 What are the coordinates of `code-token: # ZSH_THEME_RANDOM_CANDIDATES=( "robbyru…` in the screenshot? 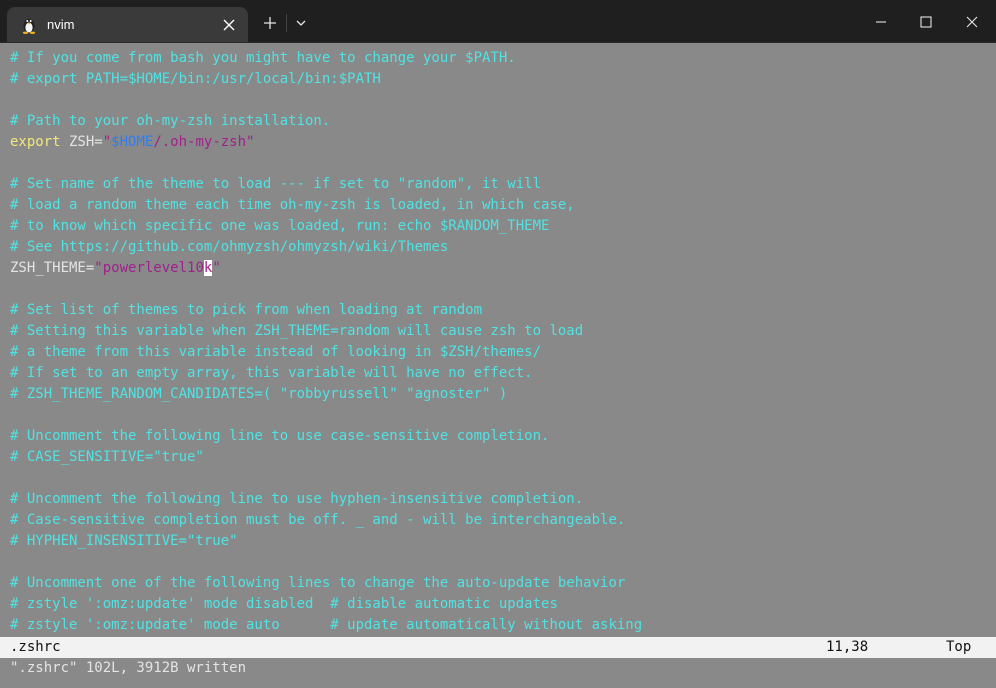 It's located at (259, 394).